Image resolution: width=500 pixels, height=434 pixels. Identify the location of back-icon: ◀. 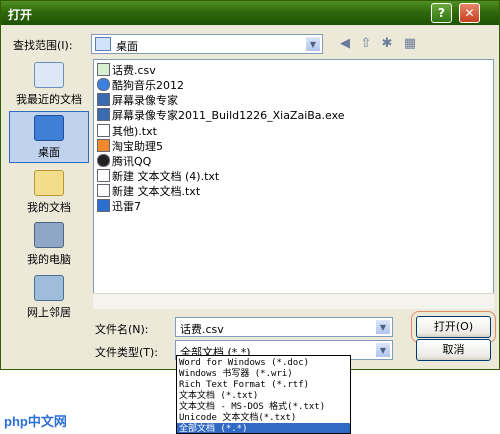
(345, 44).